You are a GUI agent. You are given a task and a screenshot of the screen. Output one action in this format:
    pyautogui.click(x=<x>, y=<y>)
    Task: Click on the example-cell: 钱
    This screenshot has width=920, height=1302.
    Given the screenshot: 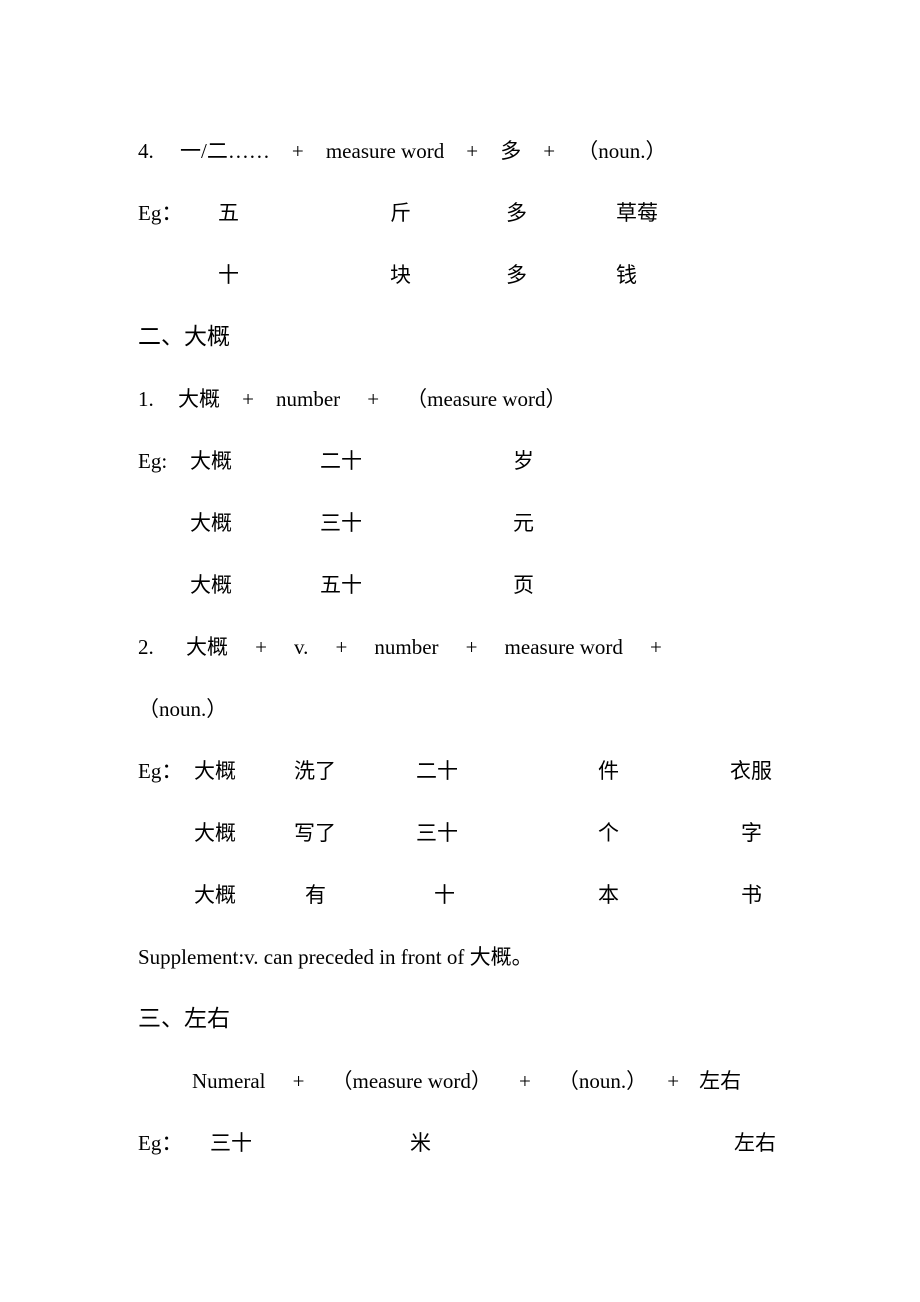 What is the action you would take?
    pyautogui.click(x=626, y=275)
    